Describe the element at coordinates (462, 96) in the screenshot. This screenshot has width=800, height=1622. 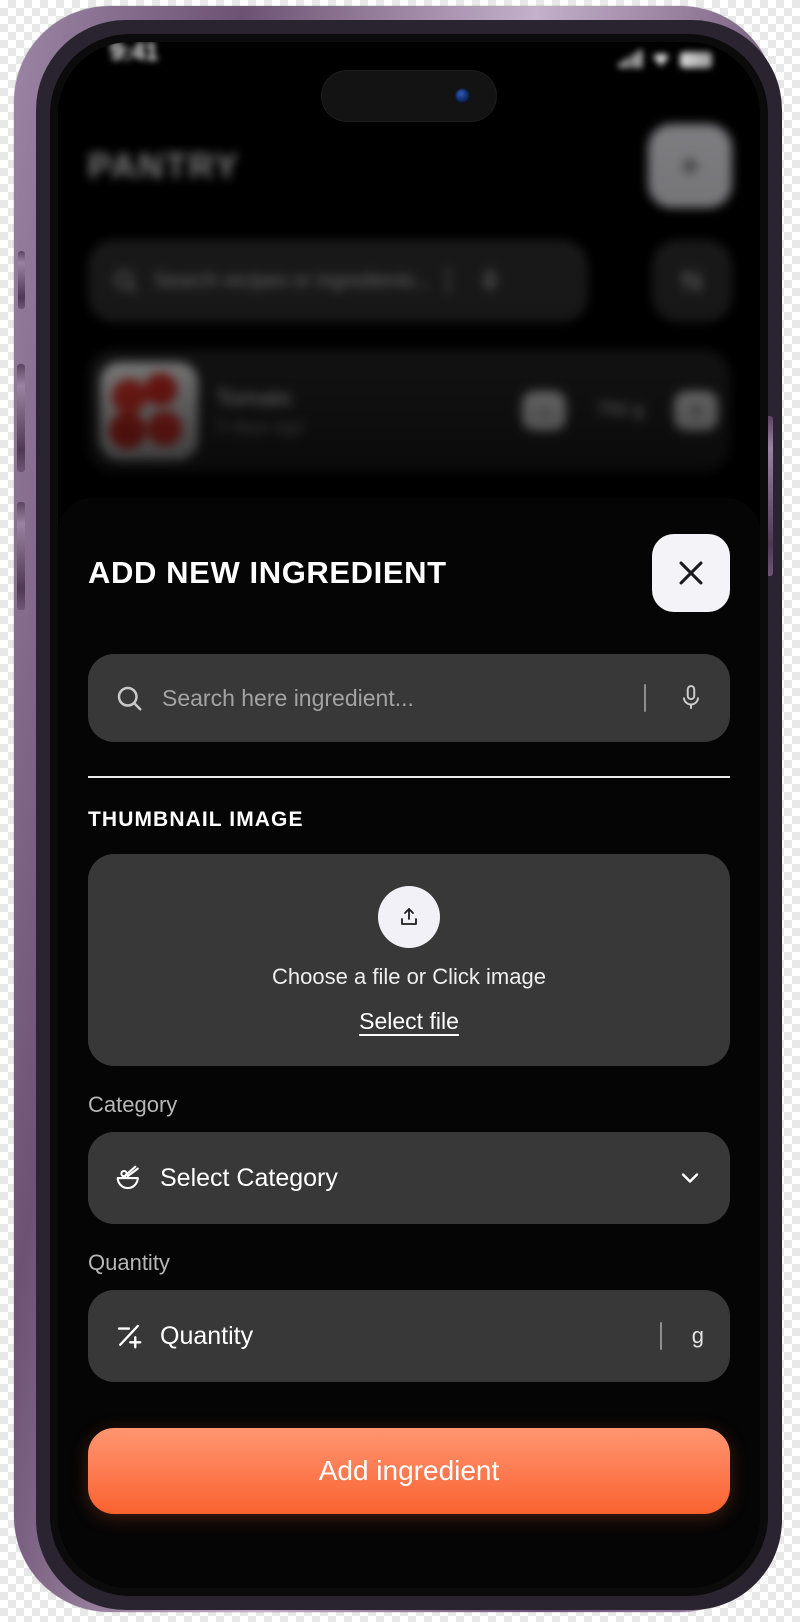
I see `front-camera-icon` at that location.